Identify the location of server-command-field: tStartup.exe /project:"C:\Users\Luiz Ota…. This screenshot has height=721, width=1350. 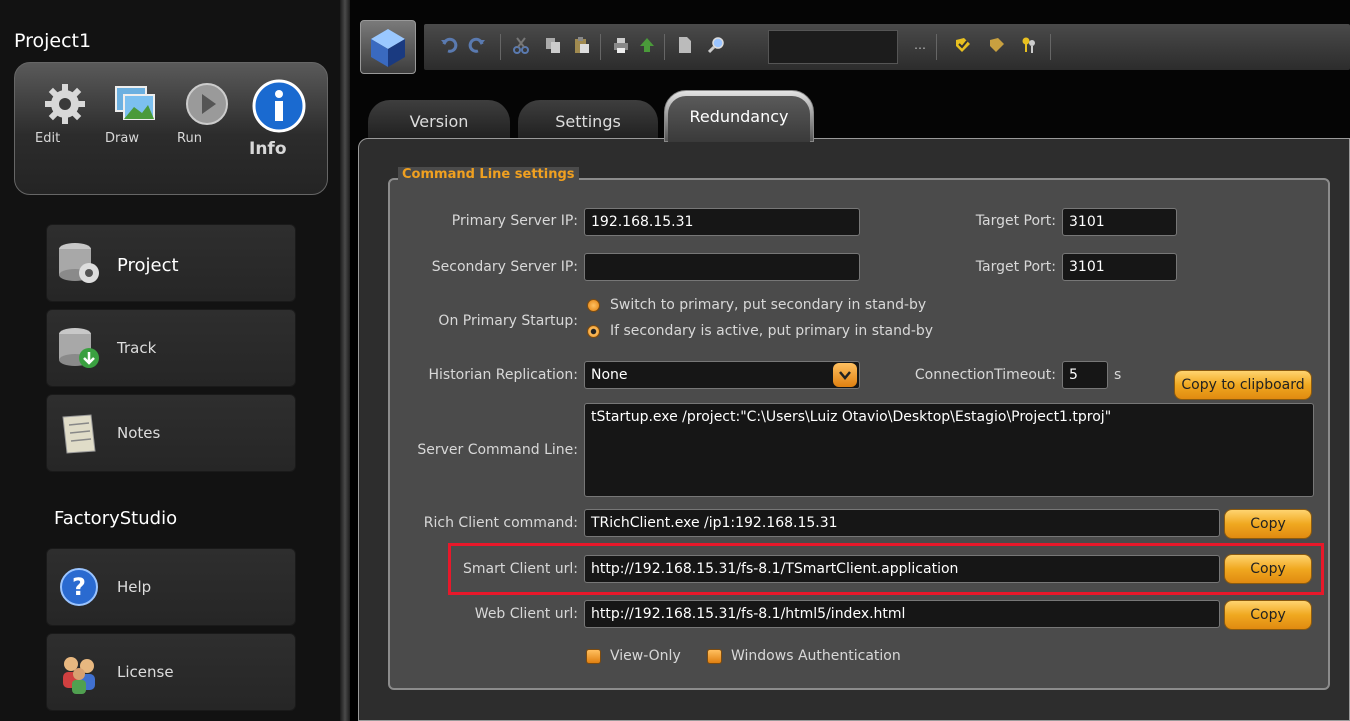
(949, 450).